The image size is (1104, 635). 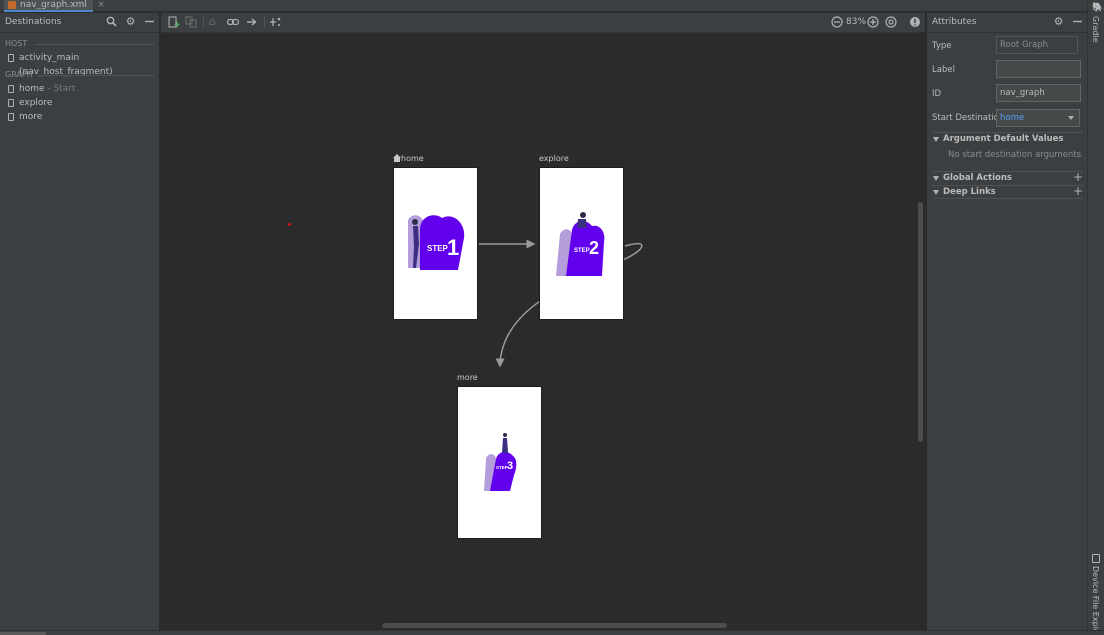 I want to click on global-actions-group: Global Actions +, so click(x=1007, y=178).